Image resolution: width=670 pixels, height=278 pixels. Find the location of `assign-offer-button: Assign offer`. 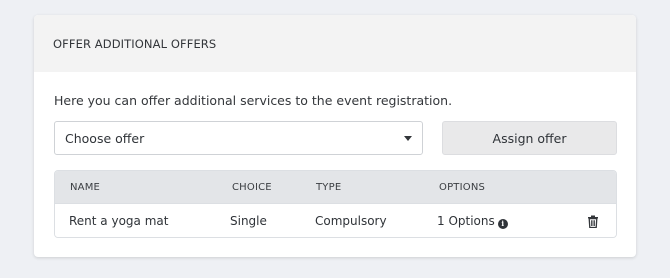

assign-offer-button: Assign offer is located at coordinates (529, 138).